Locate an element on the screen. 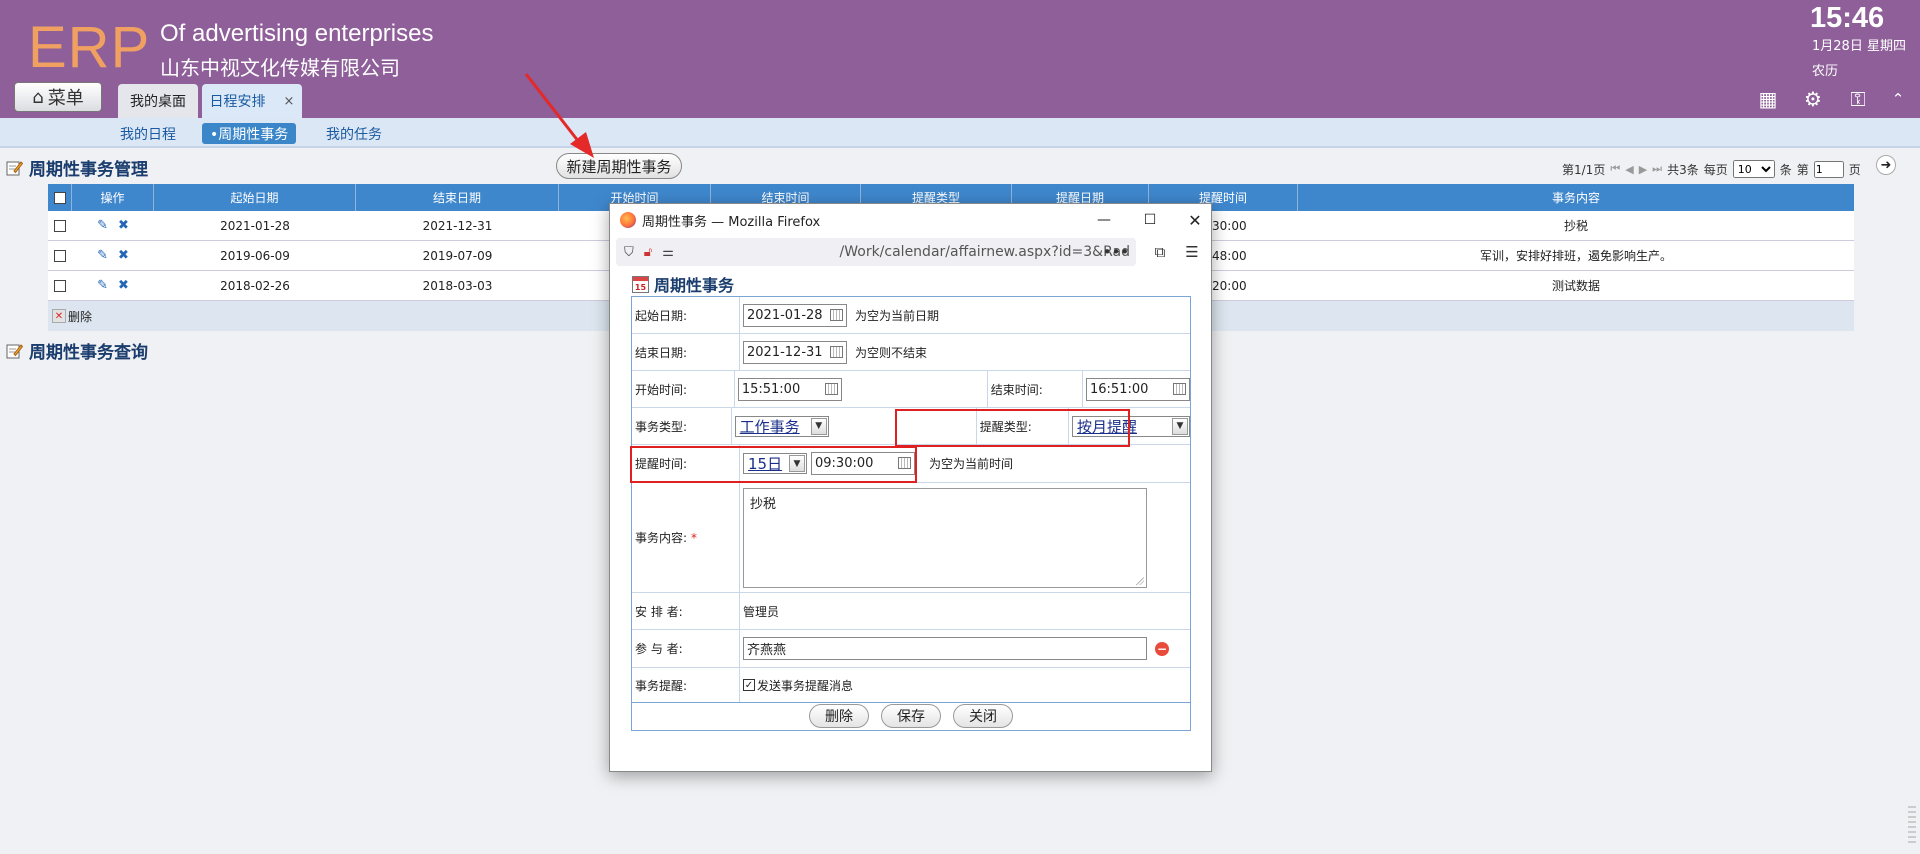 This screenshot has width=1920, height=854. go-page-icon: ➜ is located at coordinates (1886, 165).